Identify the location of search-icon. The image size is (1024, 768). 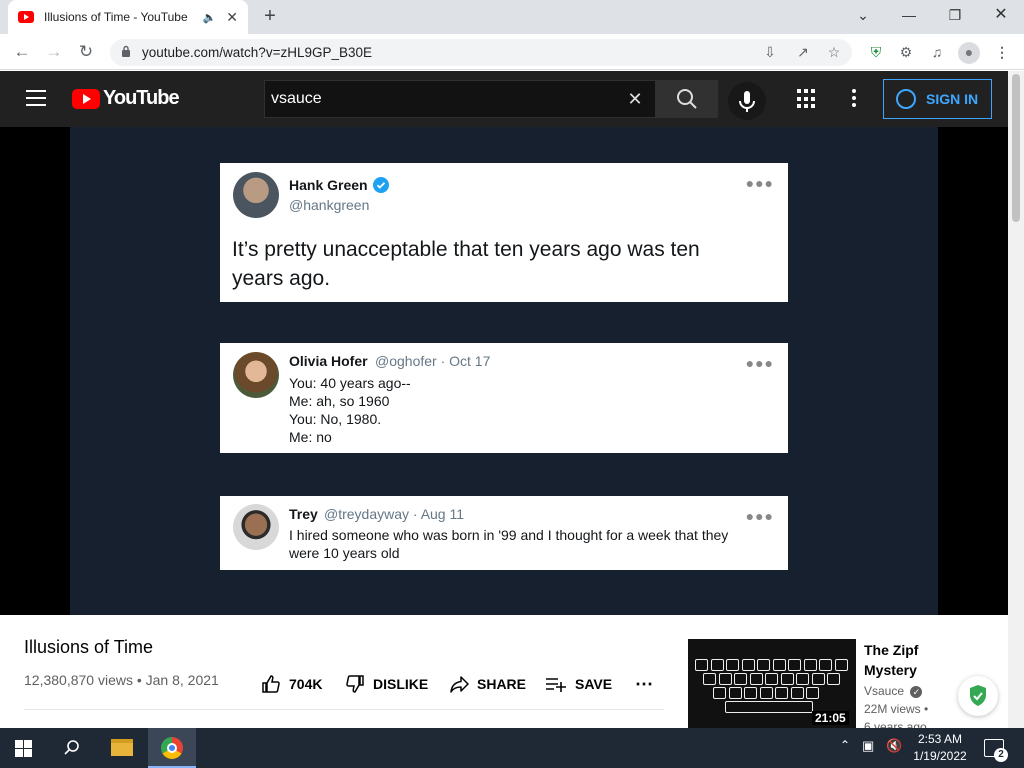
(687, 99).